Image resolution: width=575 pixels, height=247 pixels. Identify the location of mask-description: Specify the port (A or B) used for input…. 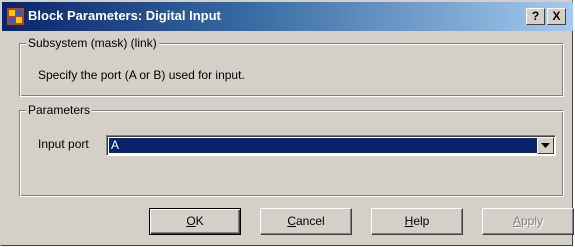
(141, 75).